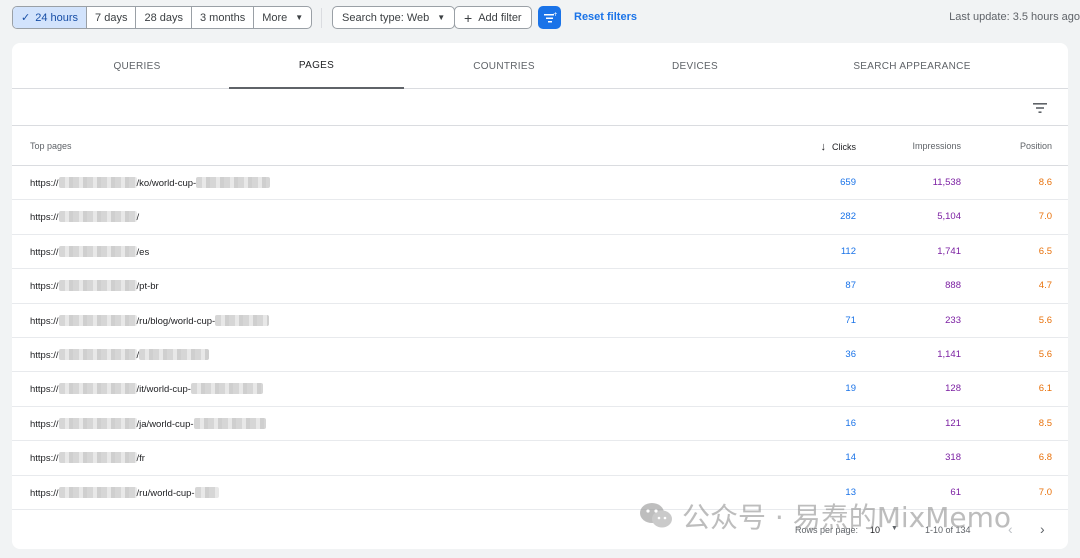  I want to click on filter-icon, so click(1040, 108).